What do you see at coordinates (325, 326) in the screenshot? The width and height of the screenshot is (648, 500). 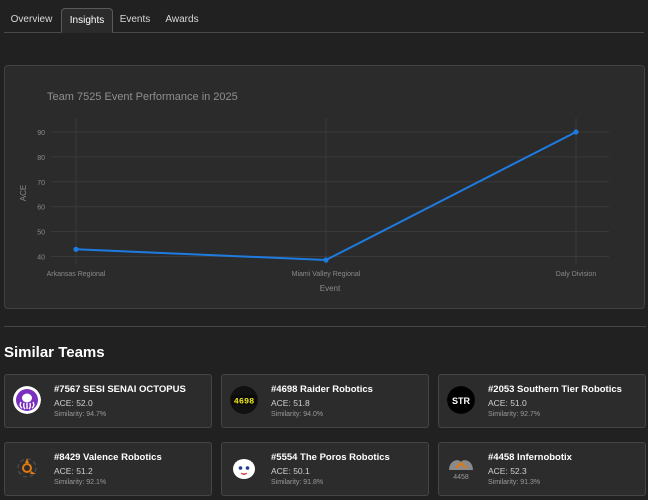 I see `section-divider` at bounding box center [325, 326].